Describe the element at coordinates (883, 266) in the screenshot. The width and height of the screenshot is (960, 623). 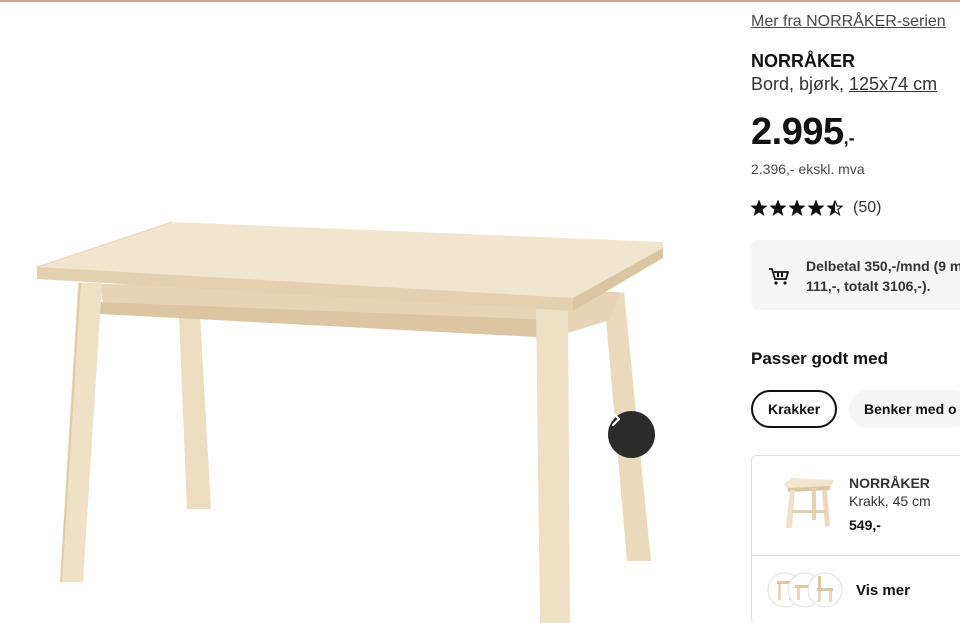
I see `installment-line-1: Delbetal 350,-/mnd (9 m` at that location.